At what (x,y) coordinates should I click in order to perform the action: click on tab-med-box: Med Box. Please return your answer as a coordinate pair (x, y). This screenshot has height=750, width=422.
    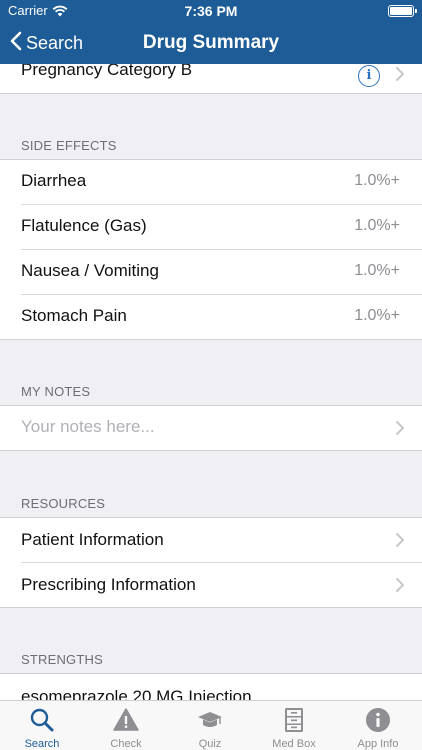
    Looking at the image, I should click on (294, 725).